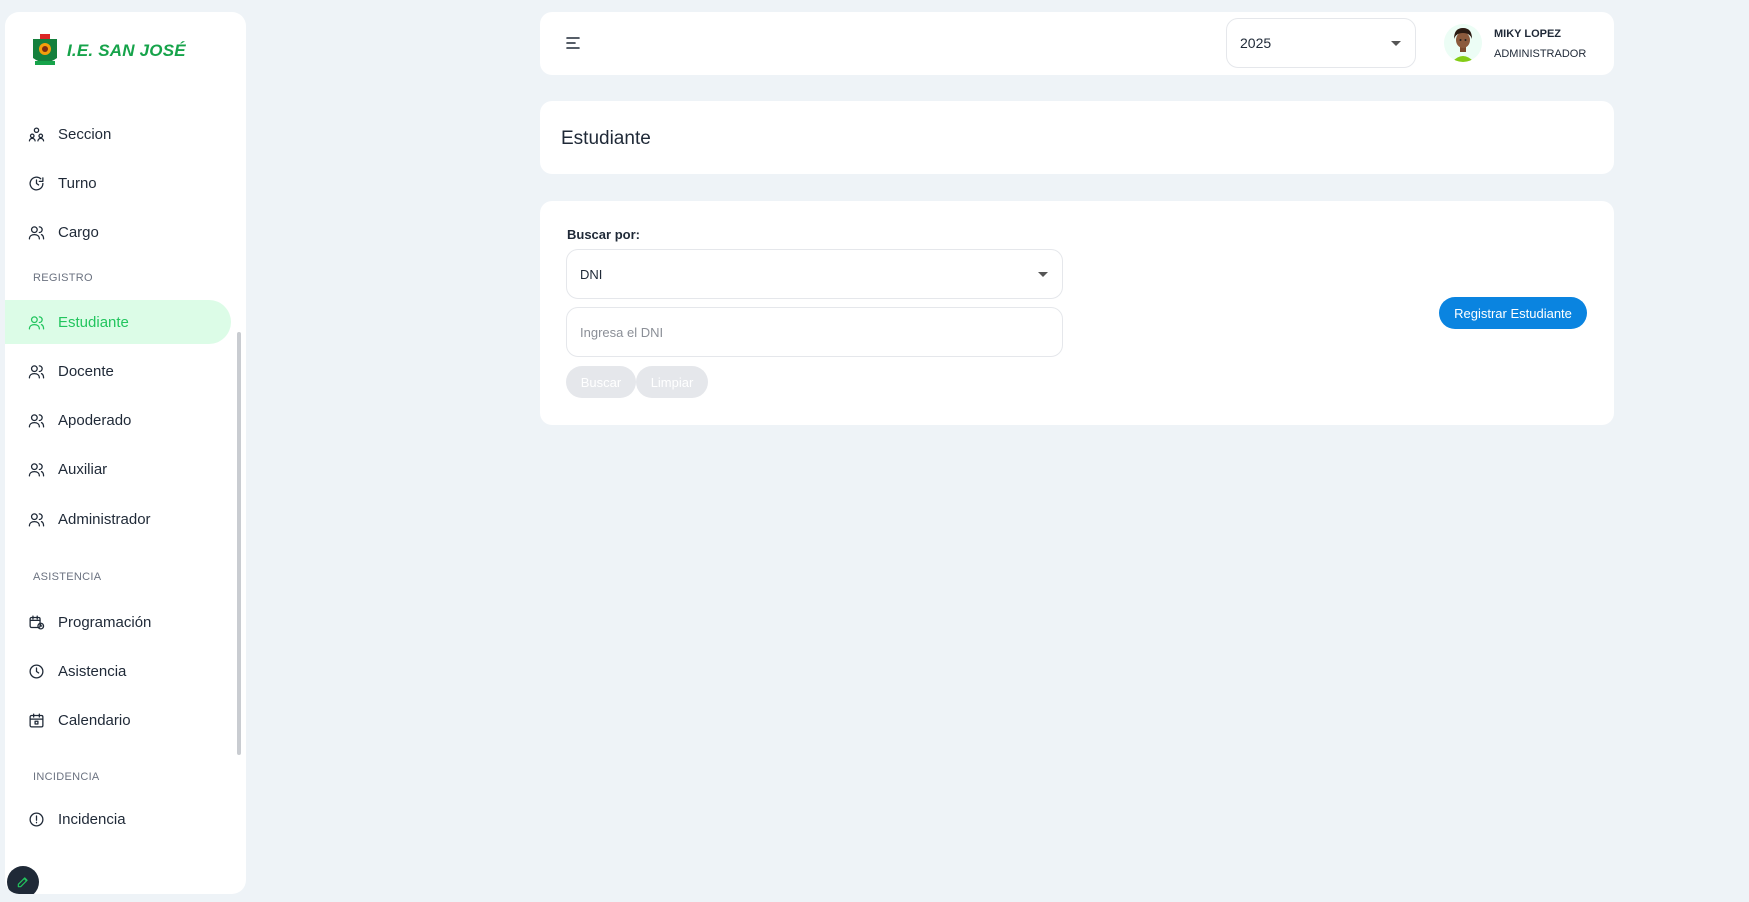  I want to click on pencil-icon, so click(22, 882).